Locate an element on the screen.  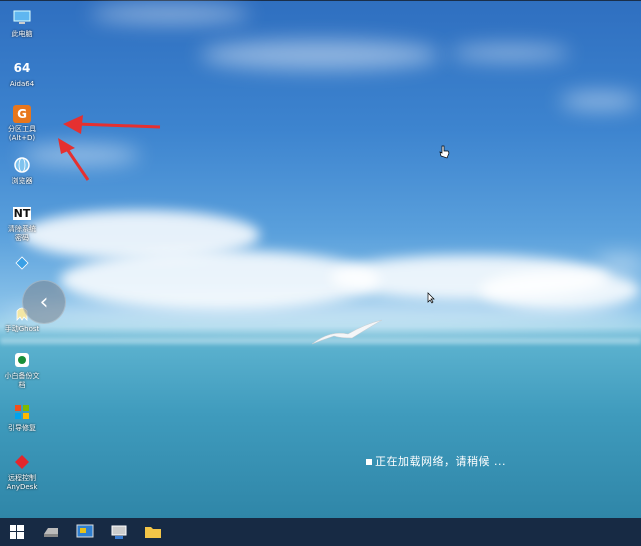
desktop-icon-label: Aida64 is located at coordinates (22, 84).